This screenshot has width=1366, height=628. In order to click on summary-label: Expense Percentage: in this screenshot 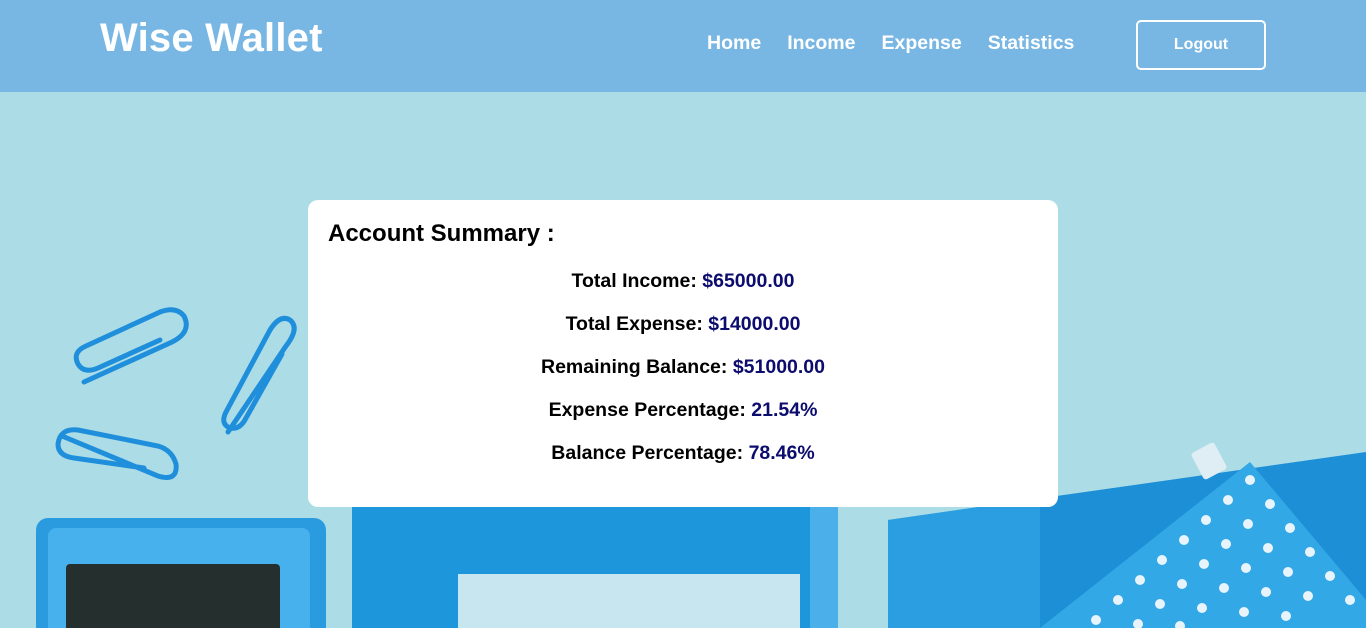, I will do `click(647, 410)`.